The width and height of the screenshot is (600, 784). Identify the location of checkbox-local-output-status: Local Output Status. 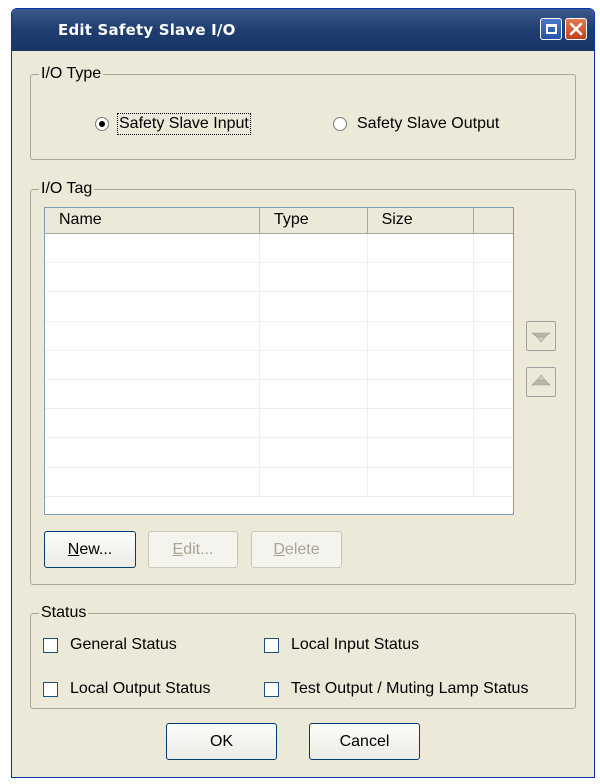
(127, 689).